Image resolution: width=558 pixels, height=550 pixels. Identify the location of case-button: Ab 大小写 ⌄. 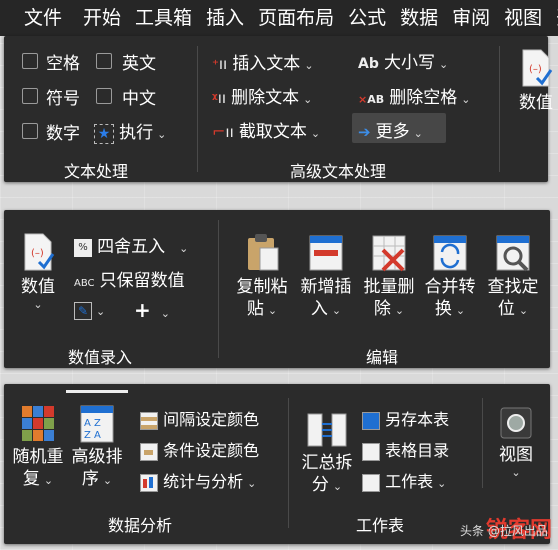
(403, 60).